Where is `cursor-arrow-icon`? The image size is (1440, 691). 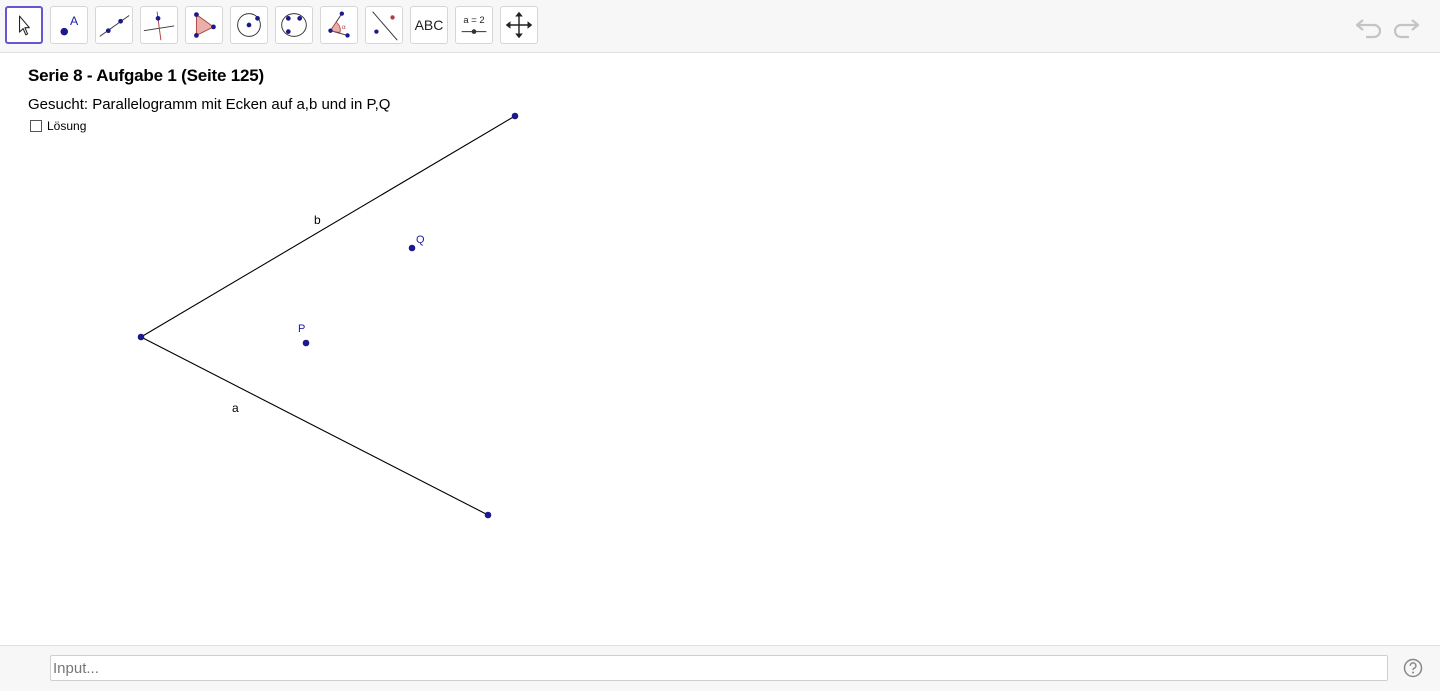
cursor-arrow-icon is located at coordinates (24, 25).